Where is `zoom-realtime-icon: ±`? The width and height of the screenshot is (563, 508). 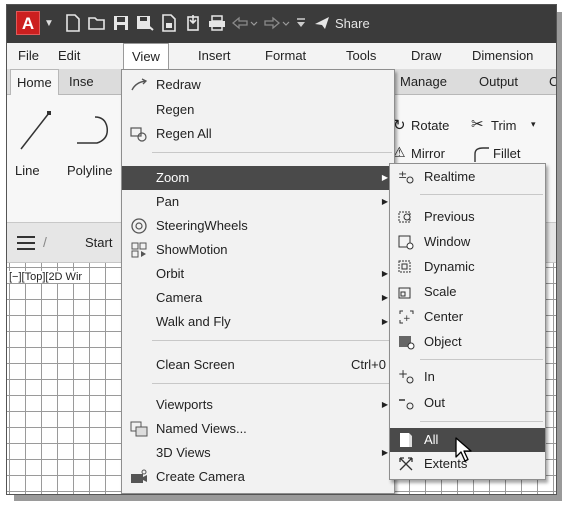 zoom-realtime-icon: ± is located at coordinates (407, 177).